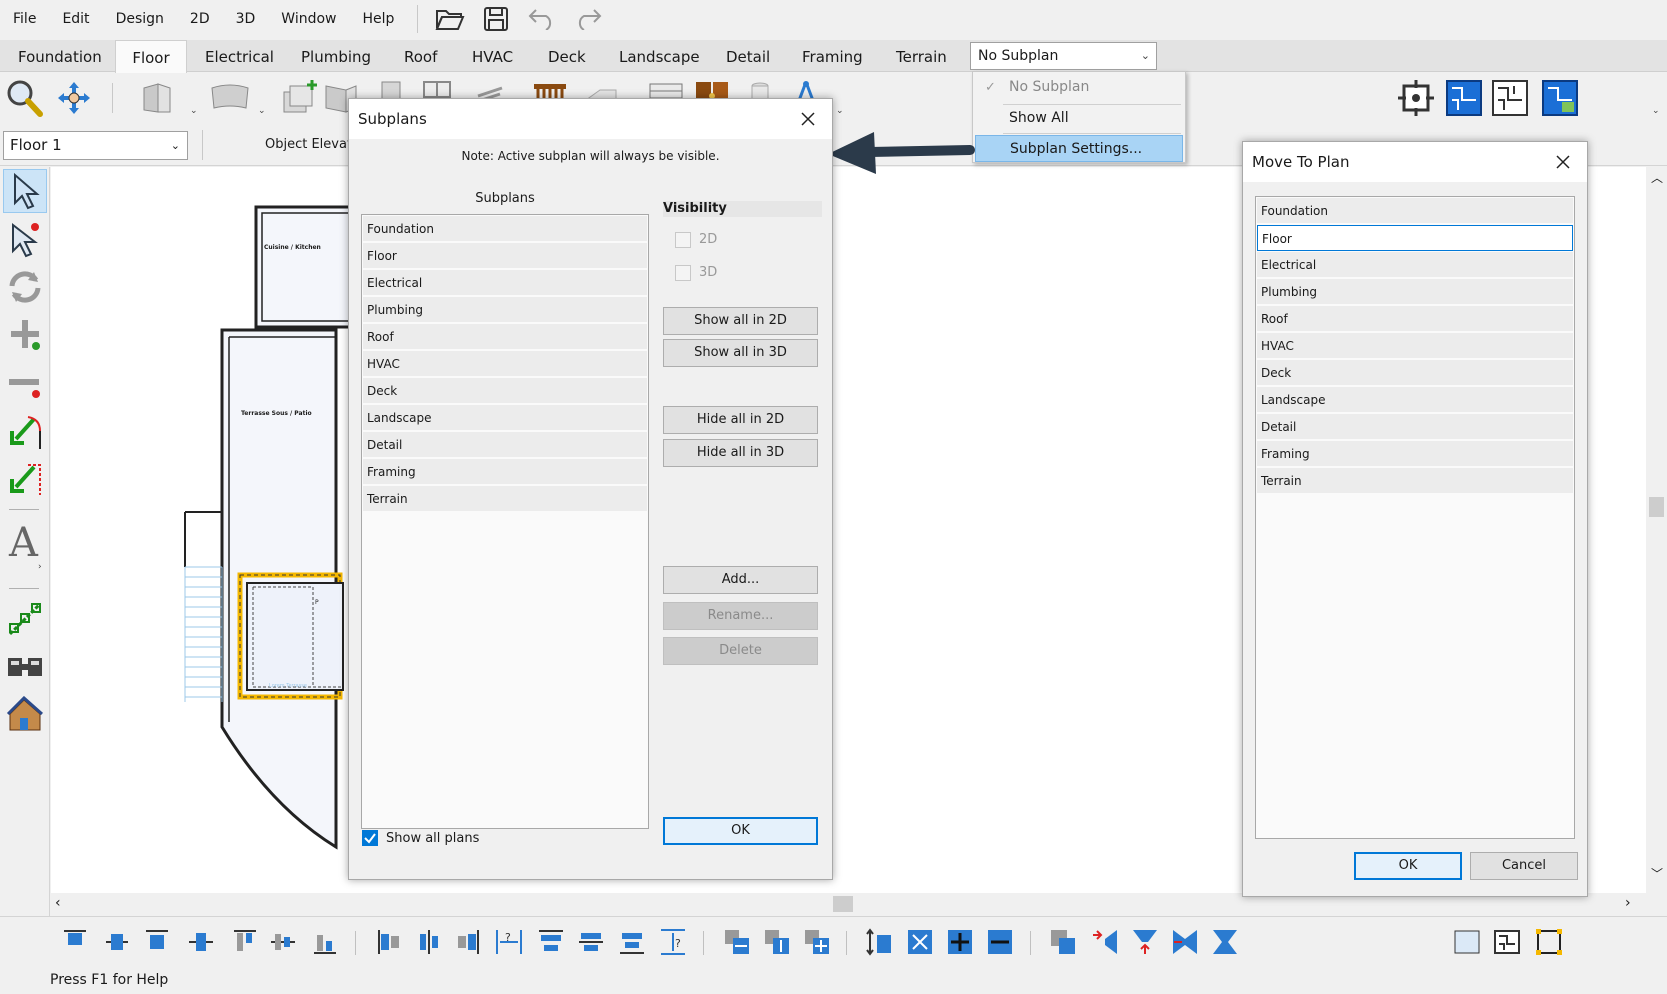  I want to click on list-item: Terrain, so click(505, 499).